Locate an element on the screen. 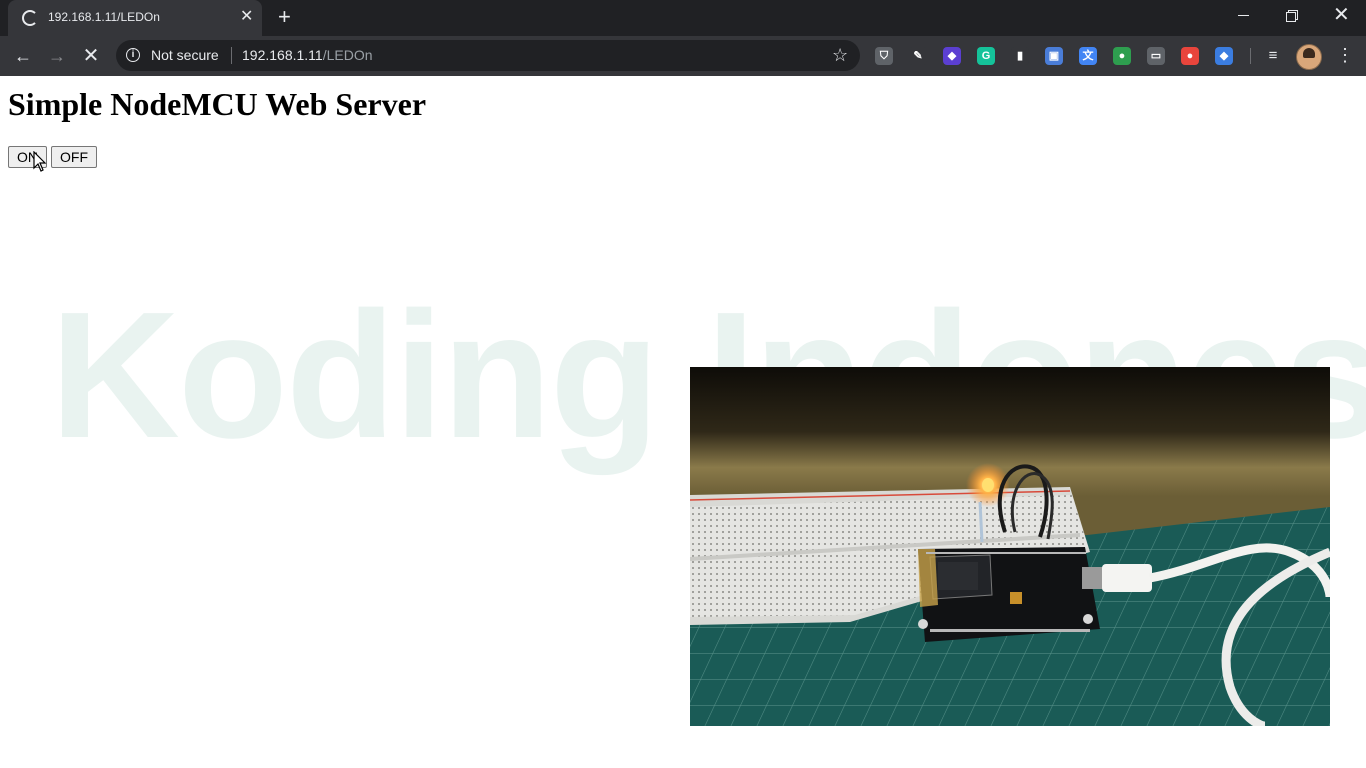 This screenshot has height=768, width=1366. restore-window-button is located at coordinates (1292, 16).